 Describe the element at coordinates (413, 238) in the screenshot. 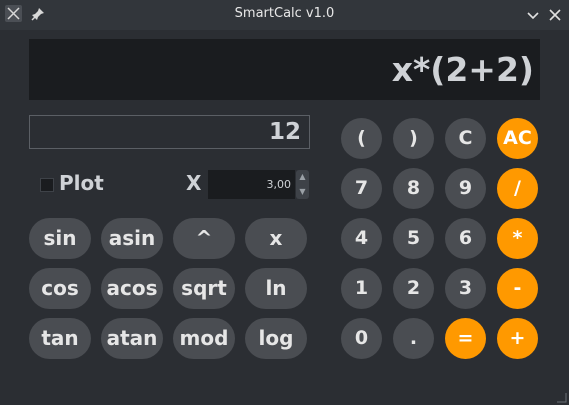

I see `digit-5-button: 5` at that location.